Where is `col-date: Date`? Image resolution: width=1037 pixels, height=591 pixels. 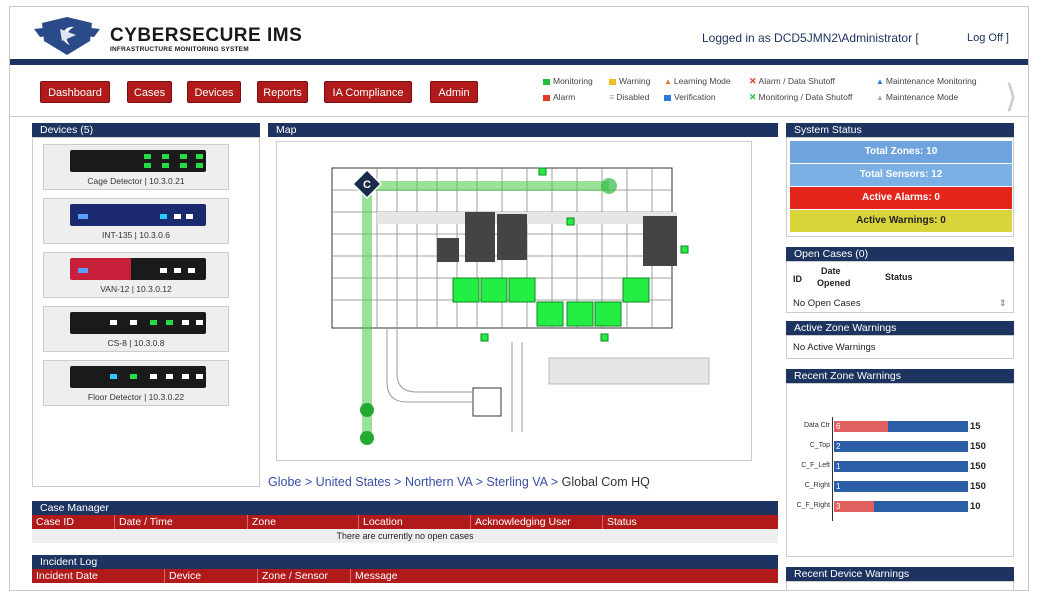
col-date: Date is located at coordinates (831, 271).